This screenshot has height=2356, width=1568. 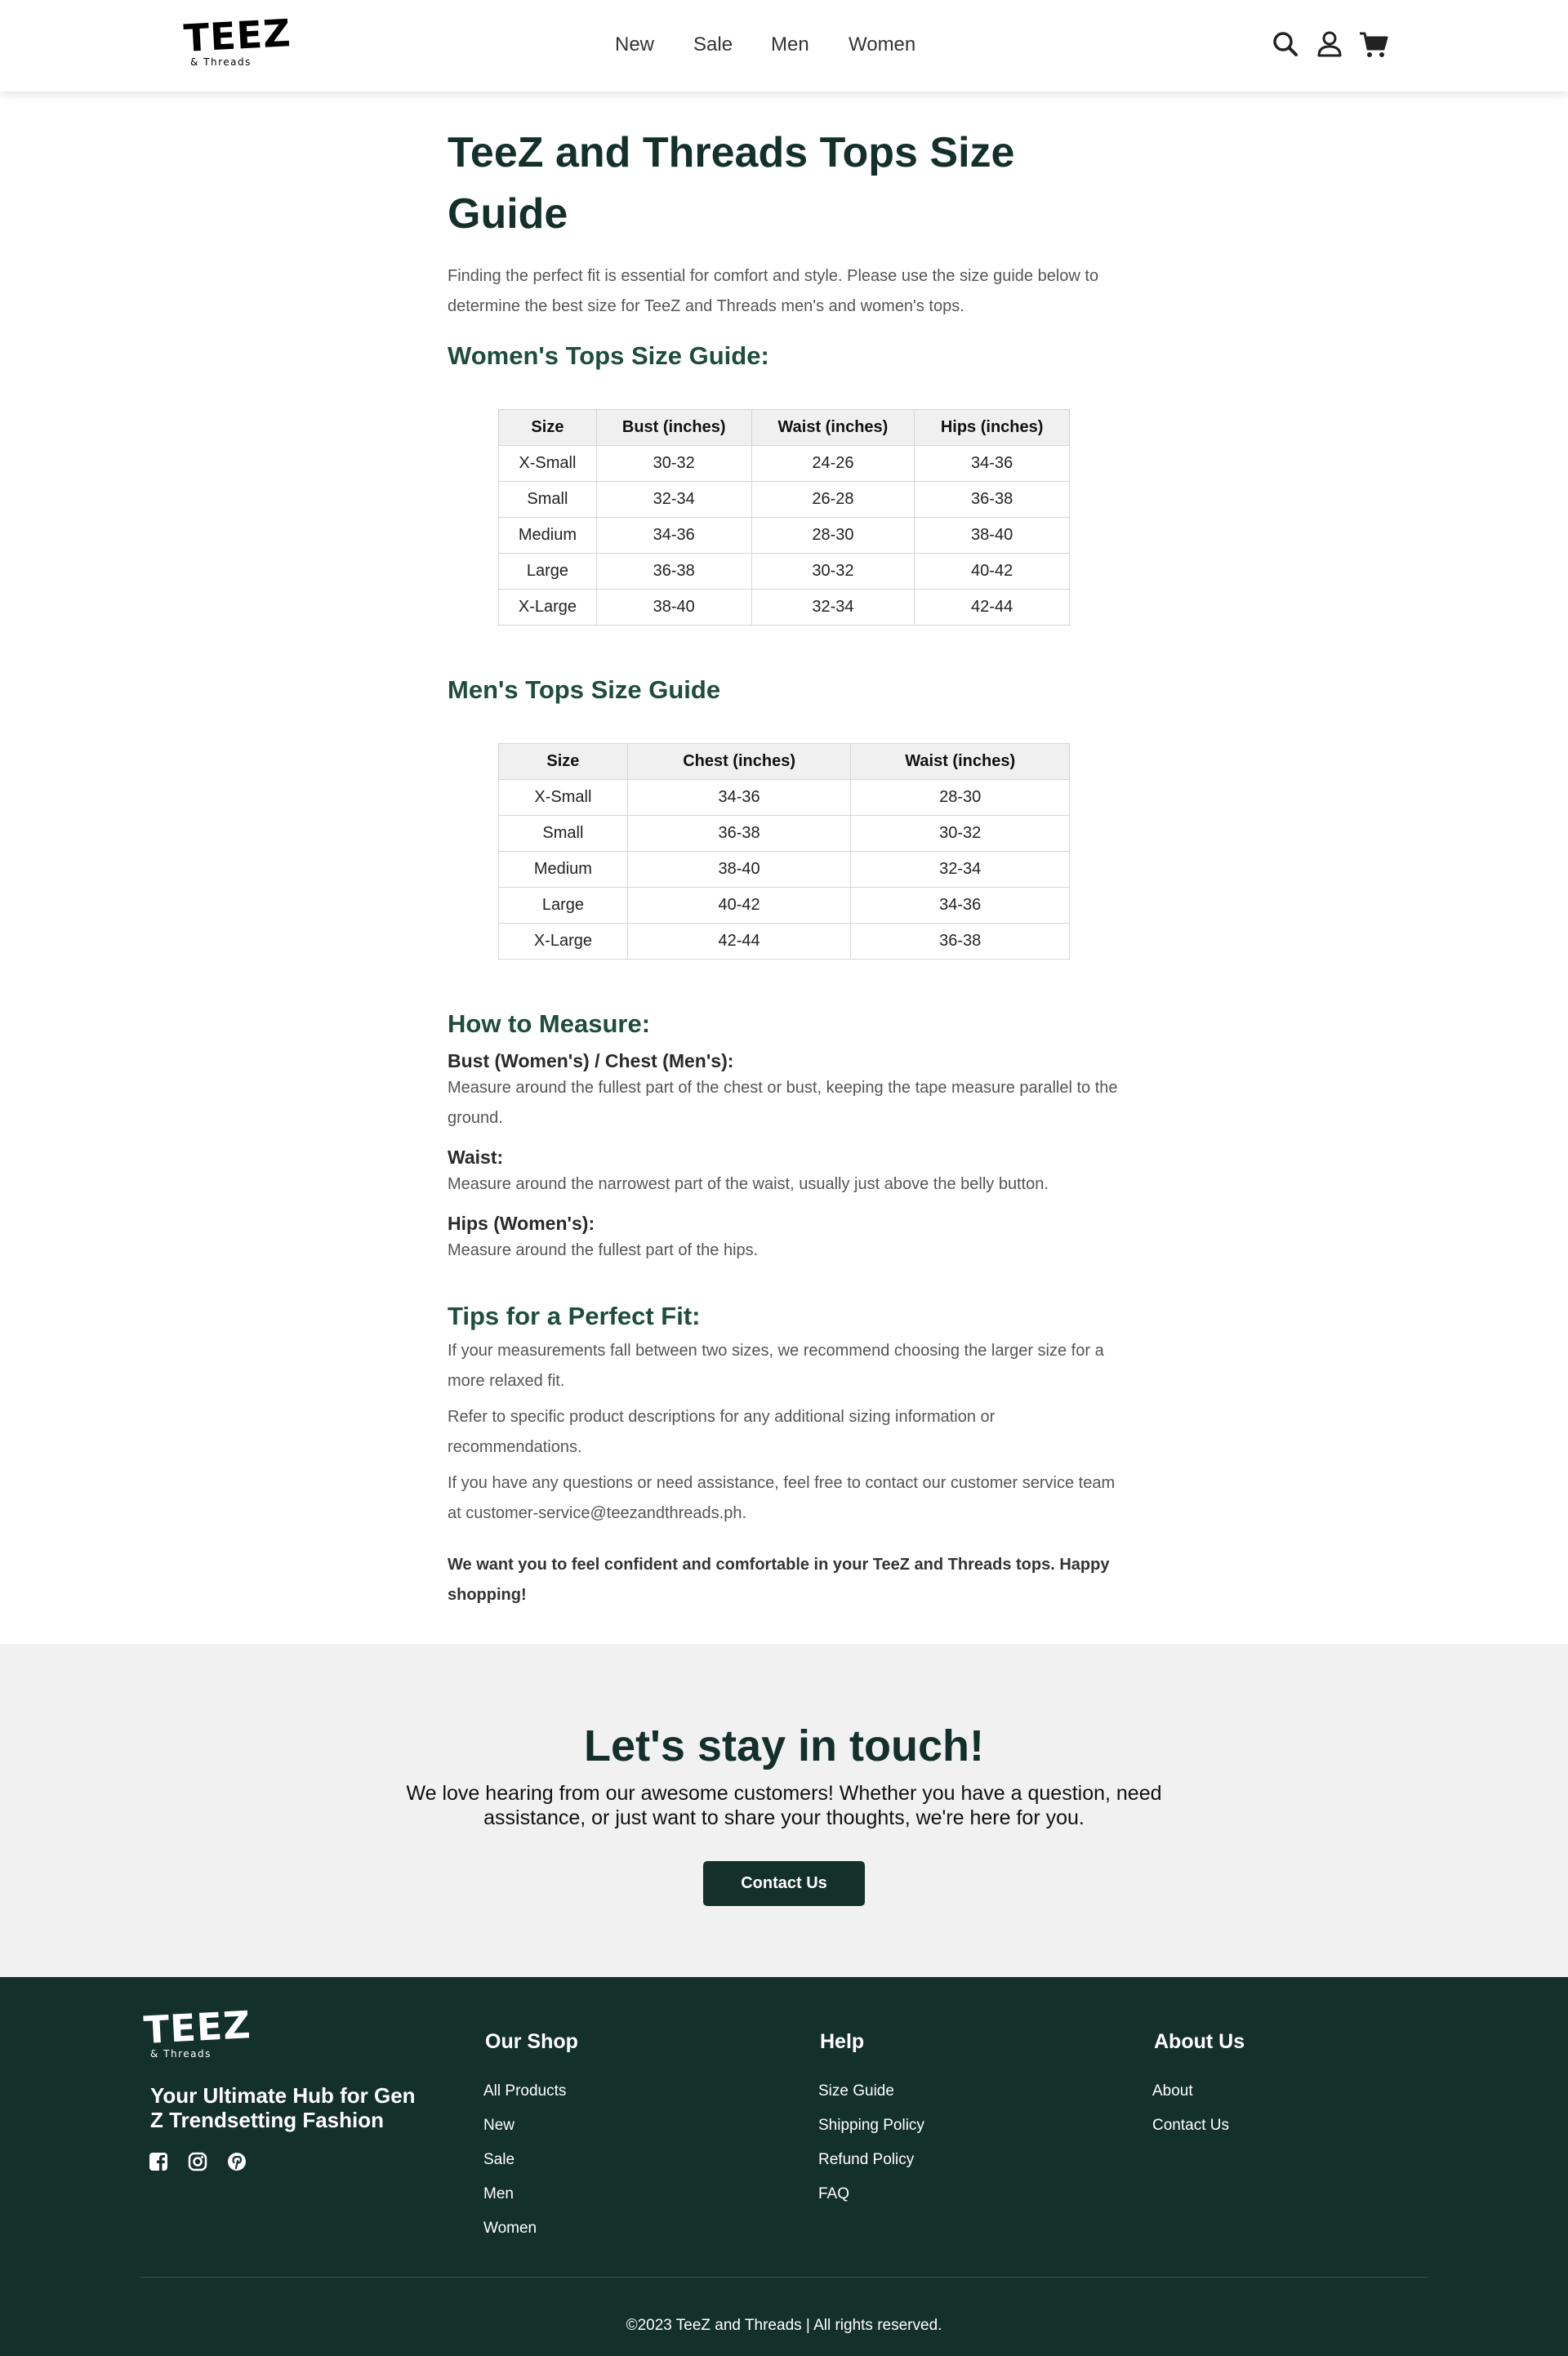 What do you see at coordinates (498, 2195) in the screenshot?
I see `footer-link-men: Men` at bounding box center [498, 2195].